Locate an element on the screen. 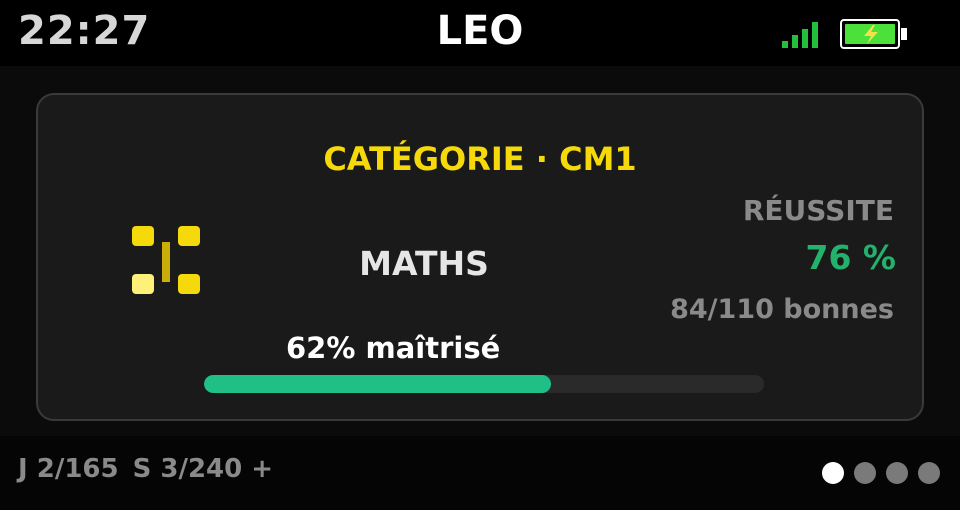  mastery-label: 62% maîtrisé is located at coordinates (393, 348).